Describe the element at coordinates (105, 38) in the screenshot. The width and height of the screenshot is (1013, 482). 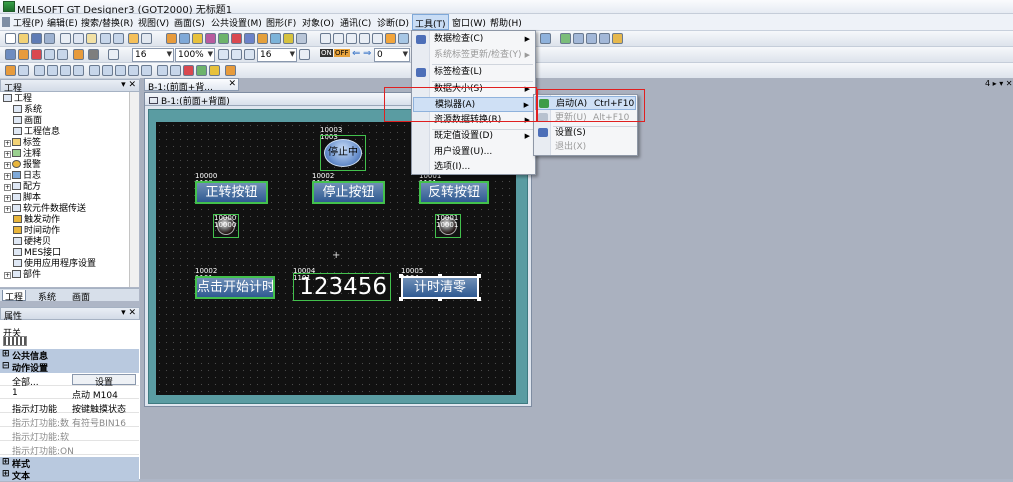
I see `undo-icon` at that location.